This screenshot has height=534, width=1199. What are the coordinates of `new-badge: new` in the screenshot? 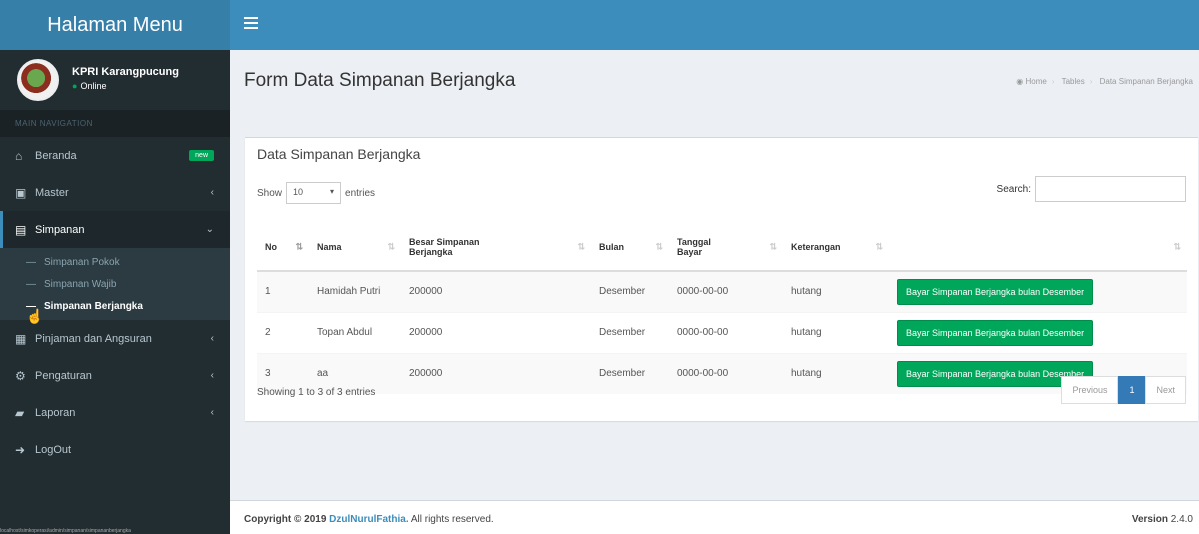 It's located at (201, 155).